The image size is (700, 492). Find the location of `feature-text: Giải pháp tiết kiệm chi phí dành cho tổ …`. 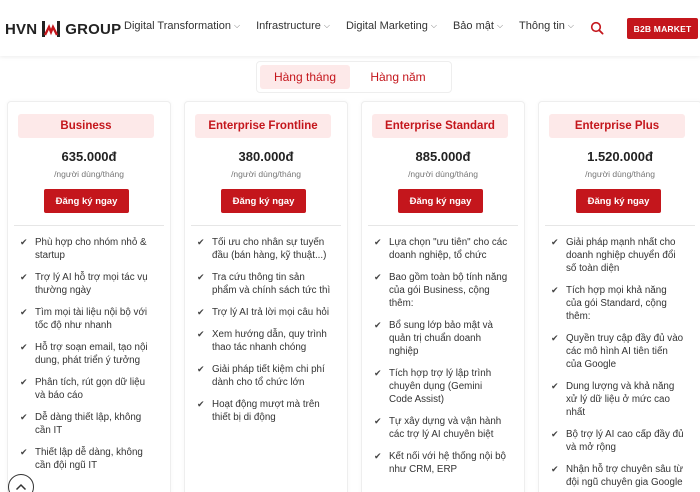

feature-text: Giải pháp tiết kiệm chi phí dành cho tổ … is located at coordinates (268, 376).